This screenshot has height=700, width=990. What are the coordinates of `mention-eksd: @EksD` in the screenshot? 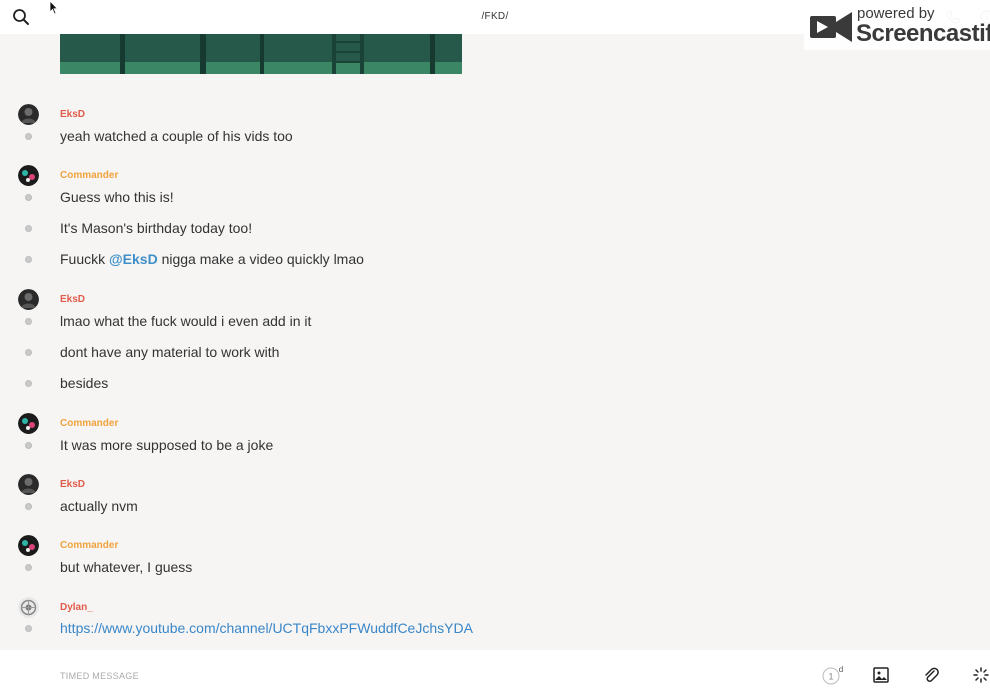 It's located at (133, 259).